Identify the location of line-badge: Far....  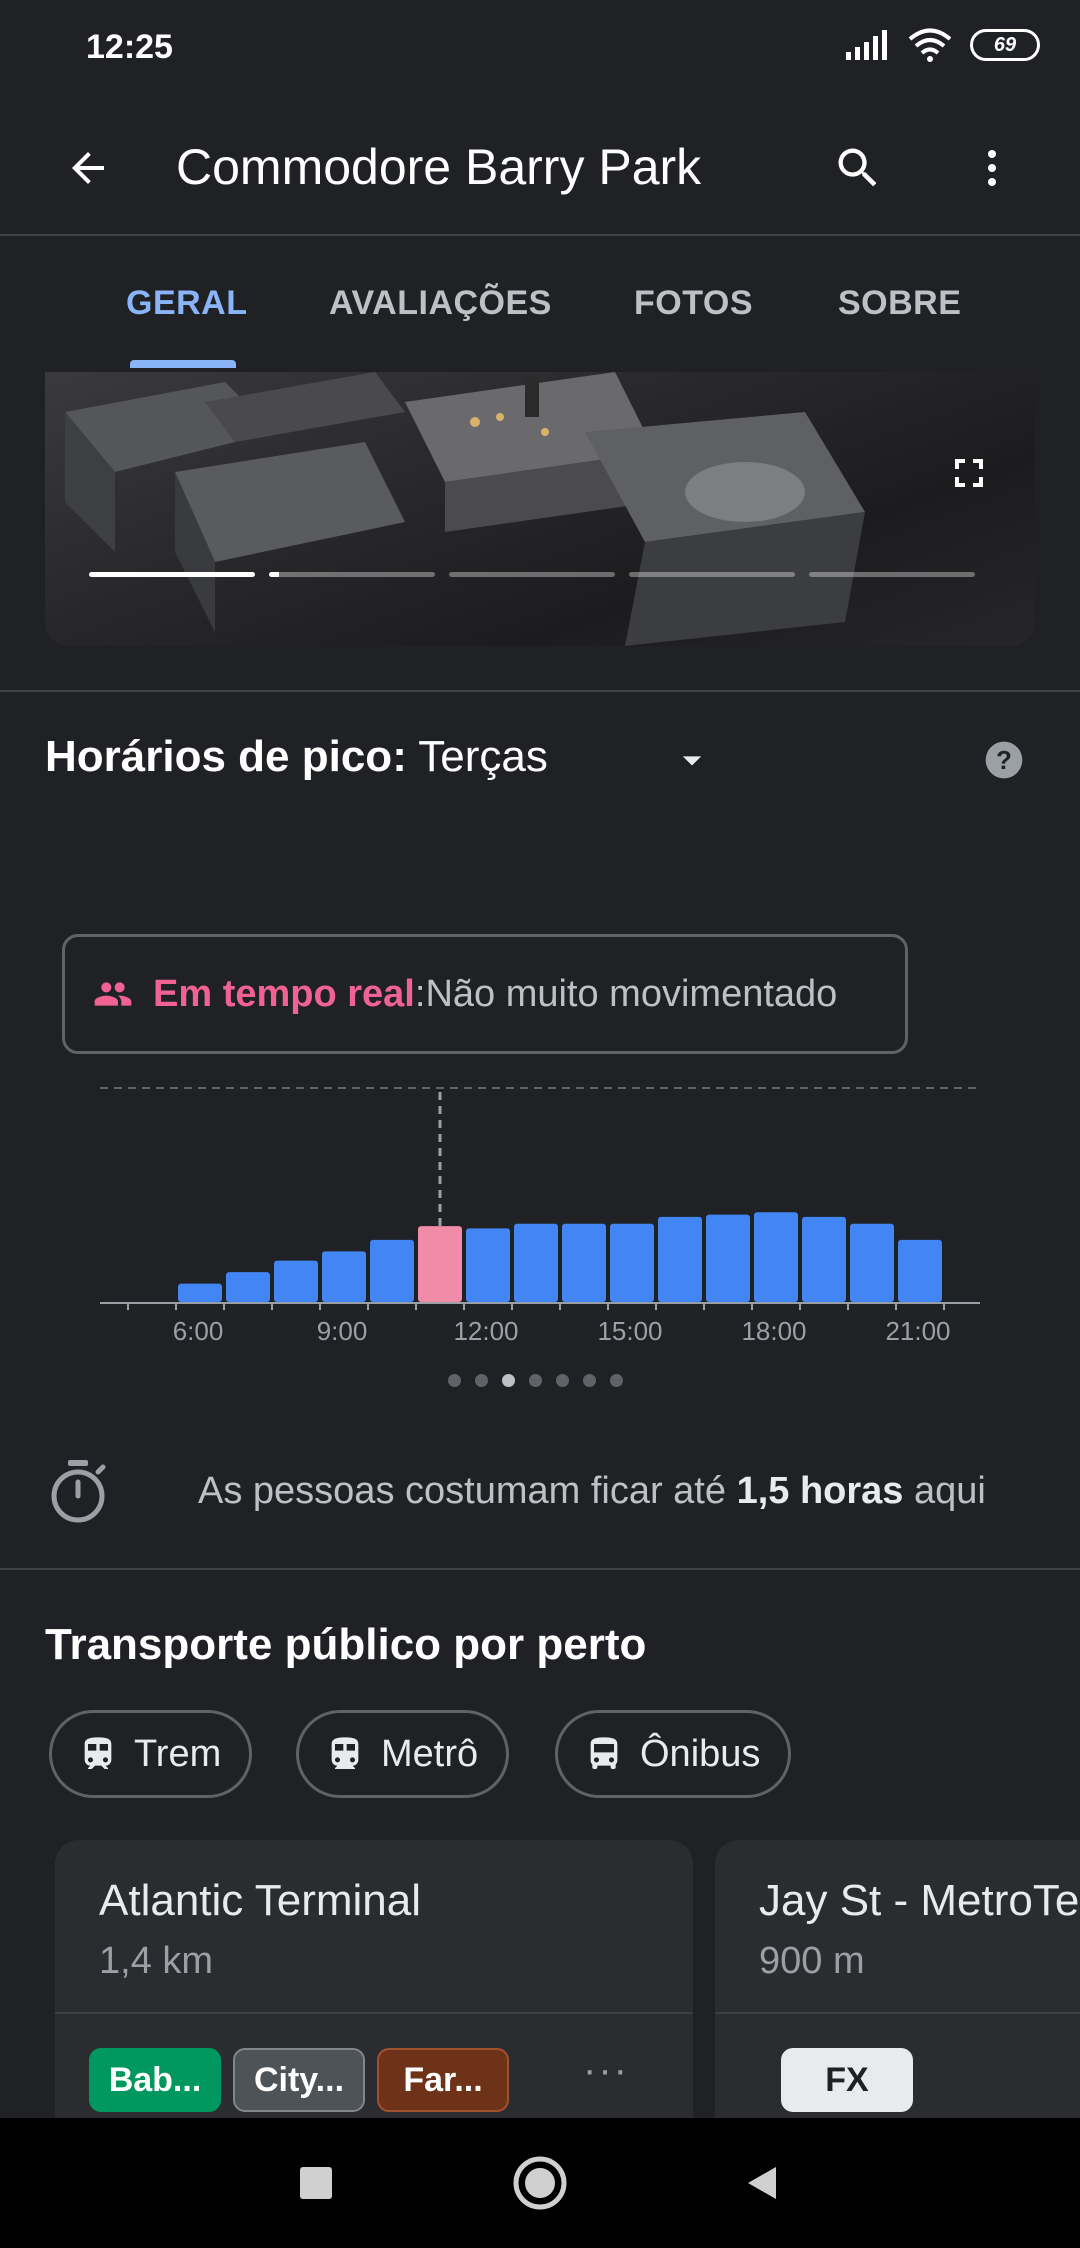
(443, 2080).